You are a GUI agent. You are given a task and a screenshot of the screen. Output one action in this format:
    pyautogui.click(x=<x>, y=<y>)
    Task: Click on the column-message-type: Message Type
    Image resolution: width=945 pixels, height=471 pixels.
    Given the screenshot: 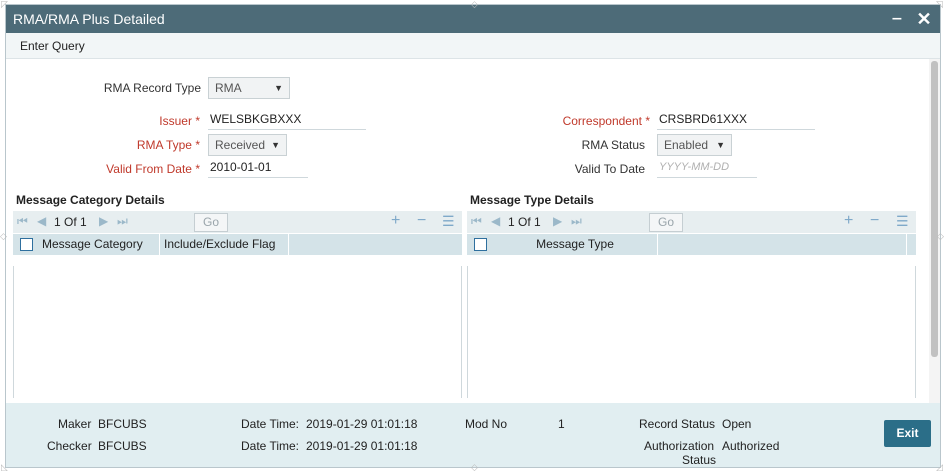 What is the action you would take?
    pyautogui.click(x=575, y=244)
    